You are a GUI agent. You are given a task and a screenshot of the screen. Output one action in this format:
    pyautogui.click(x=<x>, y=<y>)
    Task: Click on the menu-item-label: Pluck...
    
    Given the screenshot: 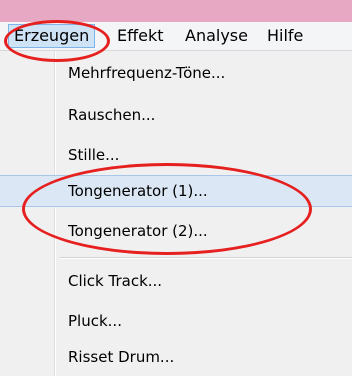 What is the action you would take?
    pyautogui.click(x=95, y=321)
    